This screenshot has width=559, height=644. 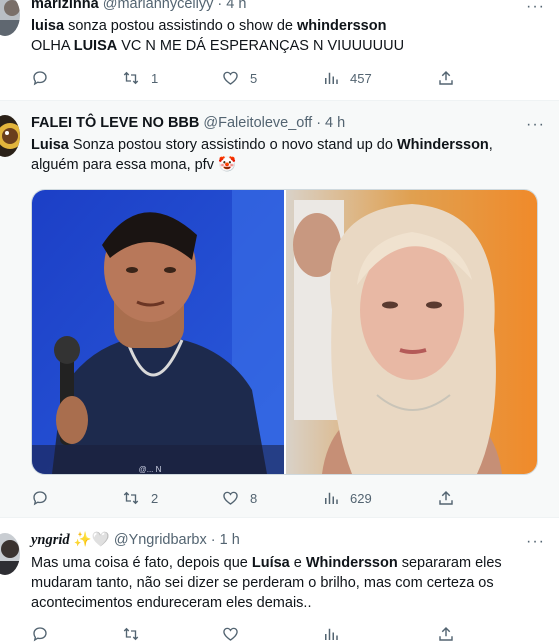 What do you see at coordinates (281, 498) in the screenshot?
I see `action-bar: 2 8 629` at bounding box center [281, 498].